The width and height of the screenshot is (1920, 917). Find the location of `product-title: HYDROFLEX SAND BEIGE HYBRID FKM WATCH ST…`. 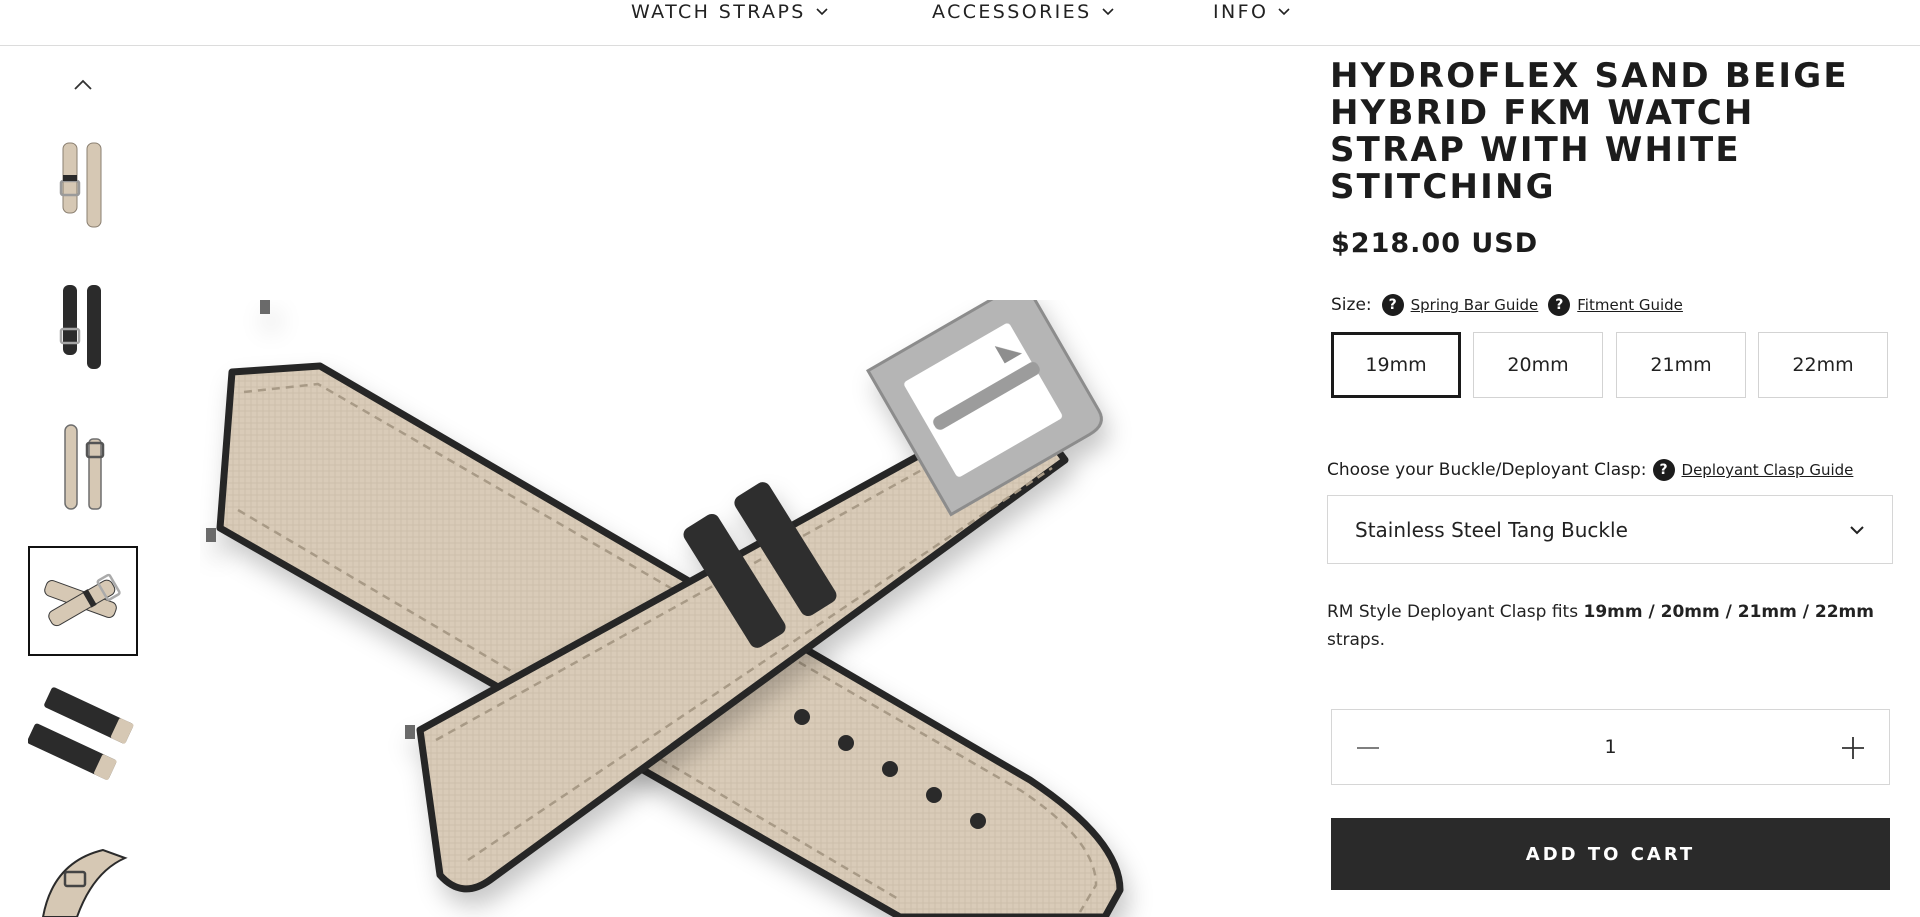

product-title: HYDROFLEX SAND BEIGE HYBRID FKM WATCH ST… is located at coordinates (1589, 131).